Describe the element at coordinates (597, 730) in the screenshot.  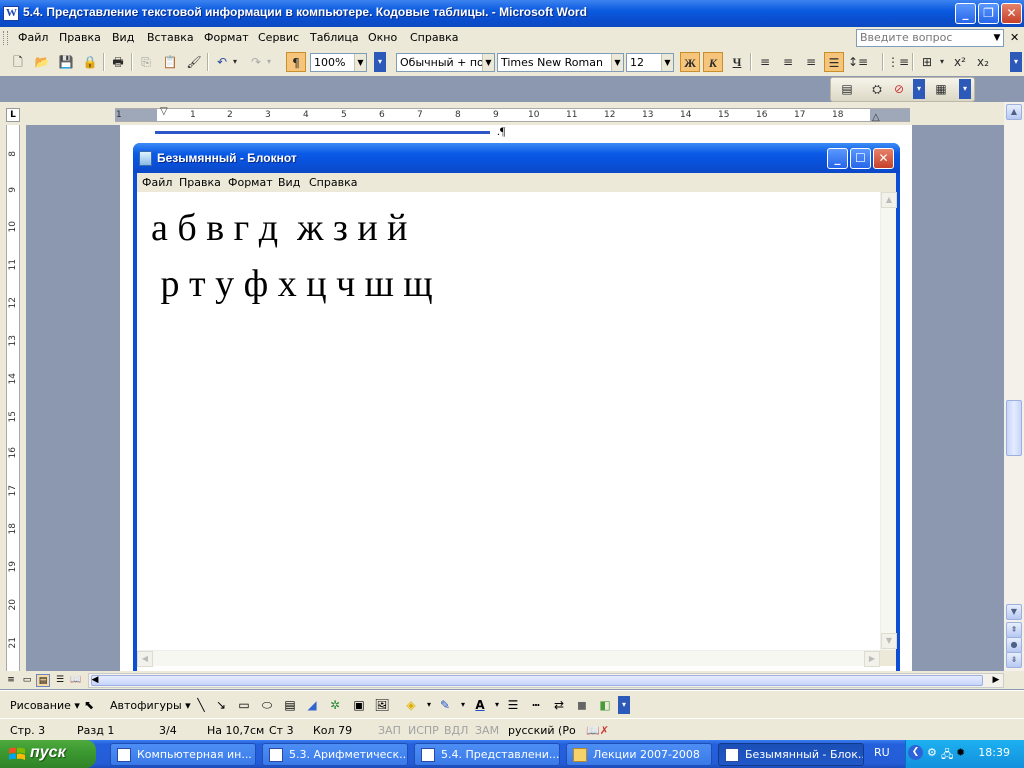
I see `spelling-status-icon: 📖✗` at that location.